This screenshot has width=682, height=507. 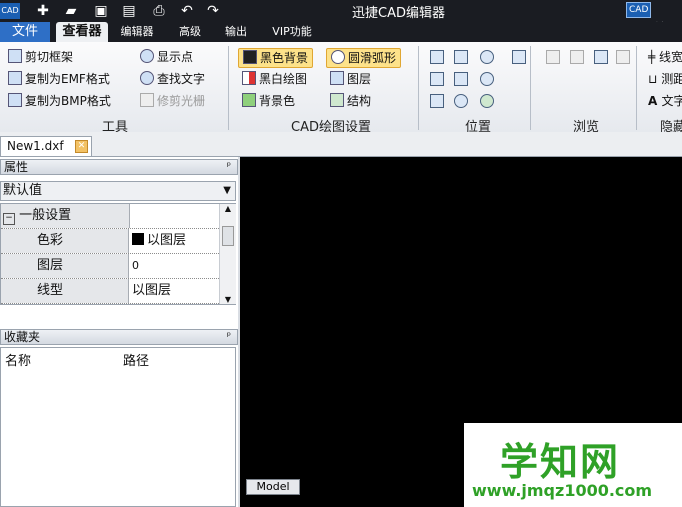 I want to click on save-icon: ▣, so click(x=101, y=11).